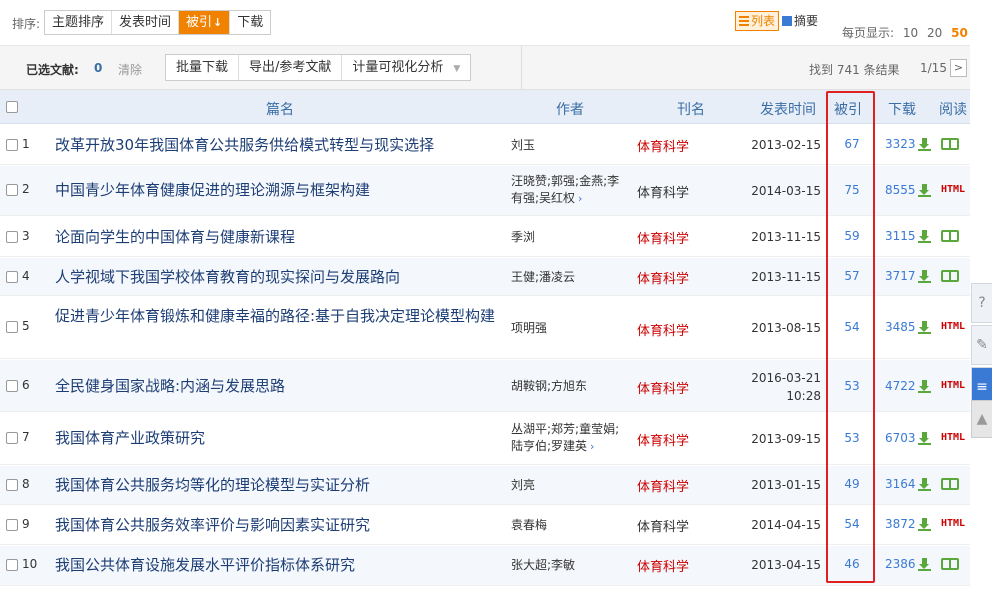 The width and height of the screenshot is (992, 598). What do you see at coordinates (981, 303) in the screenshot?
I see `comment-icon: ?` at bounding box center [981, 303].